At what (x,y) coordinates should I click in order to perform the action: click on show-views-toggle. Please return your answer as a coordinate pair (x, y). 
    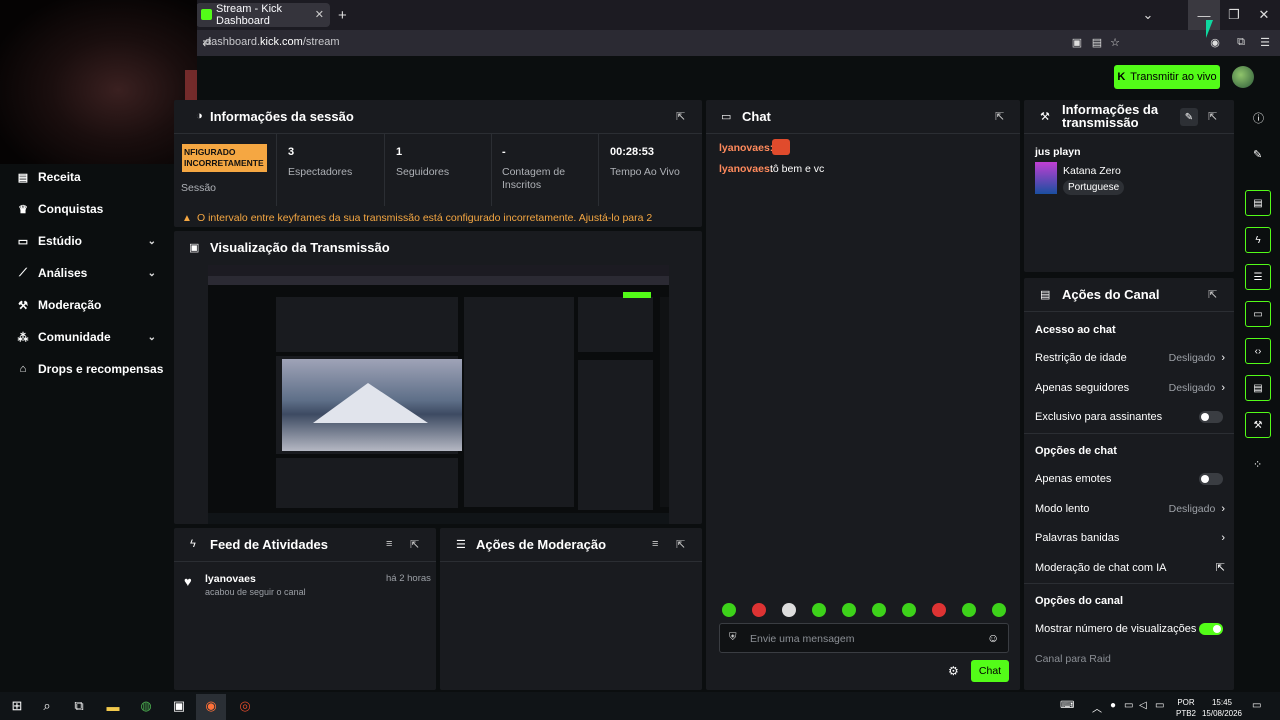
    Looking at the image, I should click on (1211, 629).